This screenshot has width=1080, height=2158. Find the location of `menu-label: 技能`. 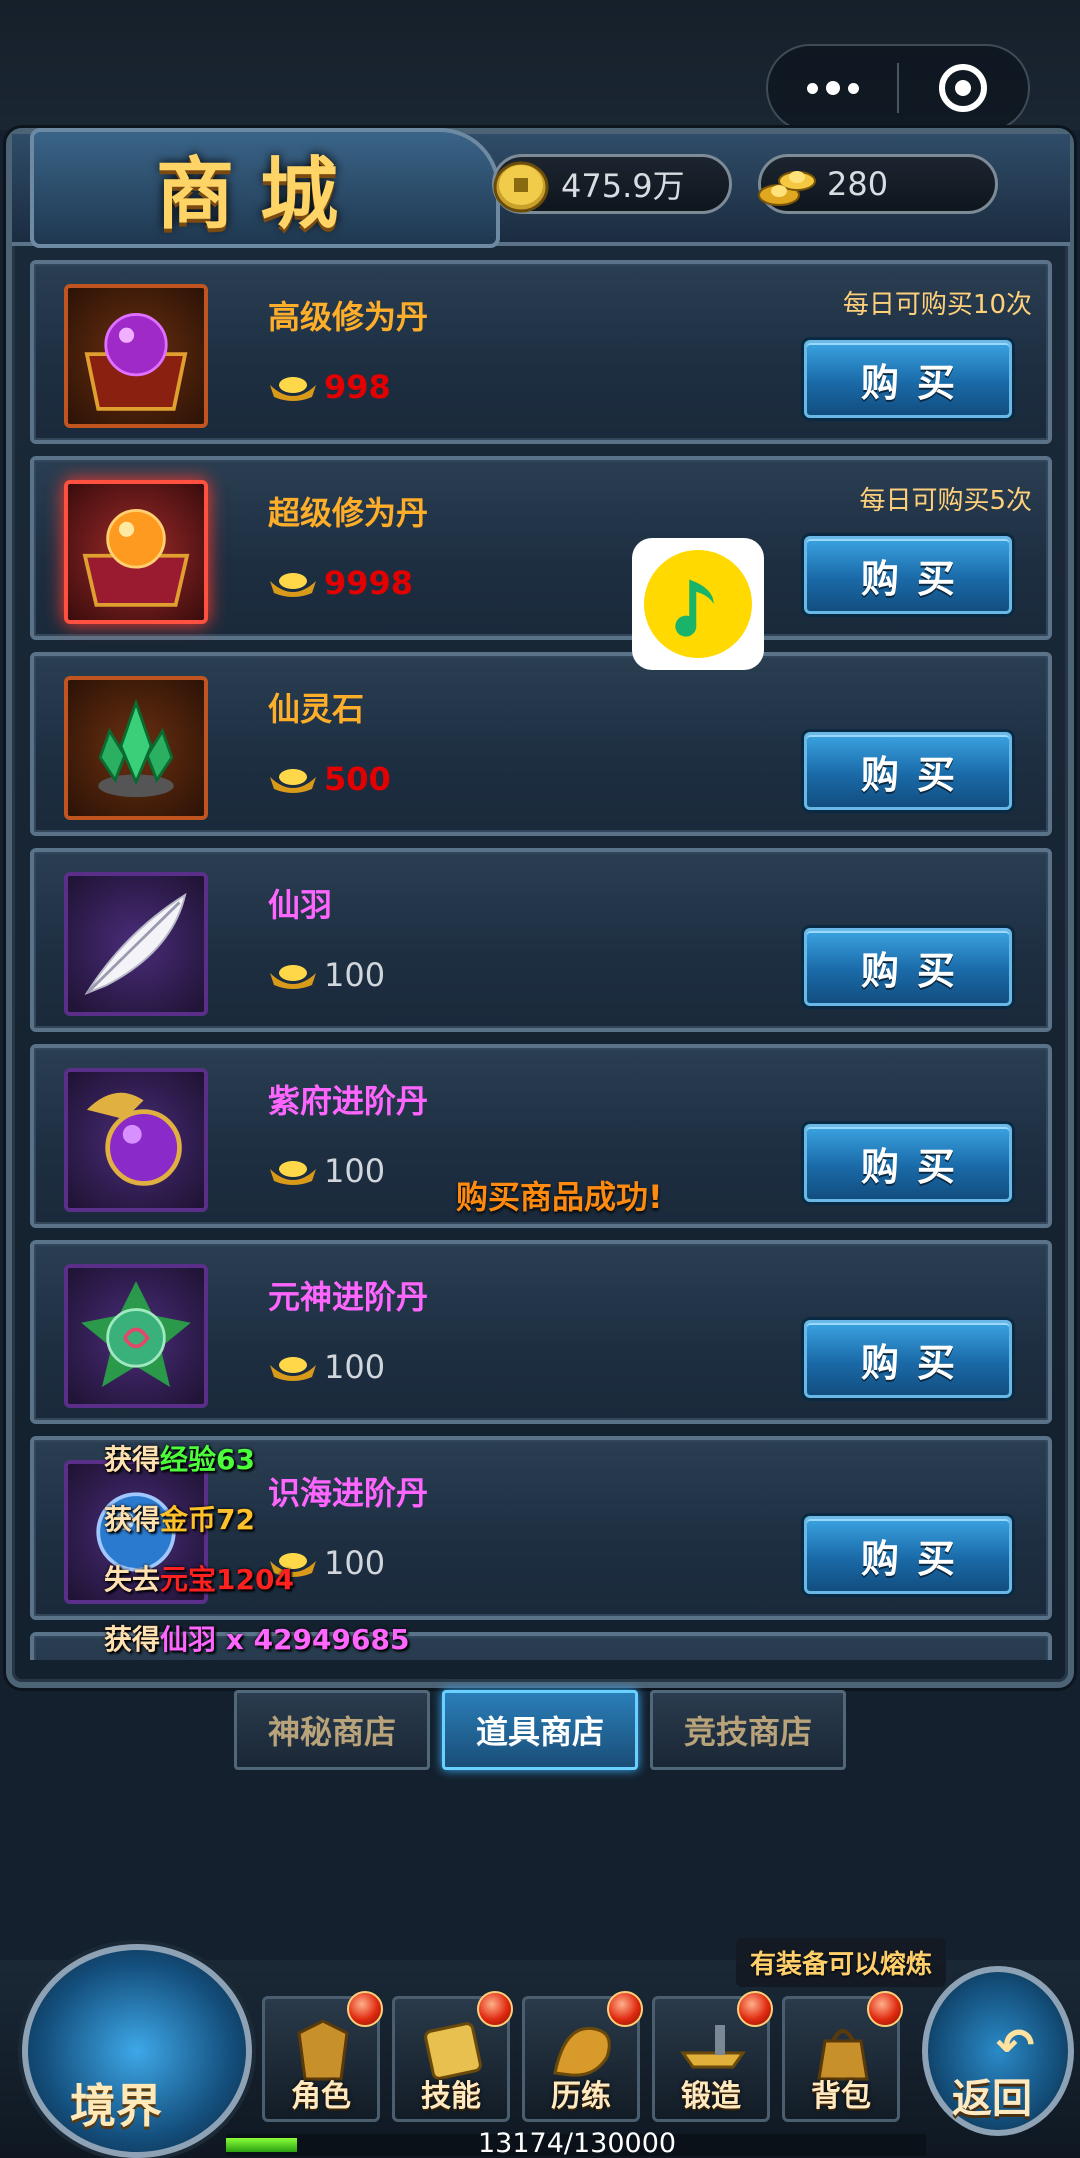

menu-label: 技能 is located at coordinates (451, 2096).